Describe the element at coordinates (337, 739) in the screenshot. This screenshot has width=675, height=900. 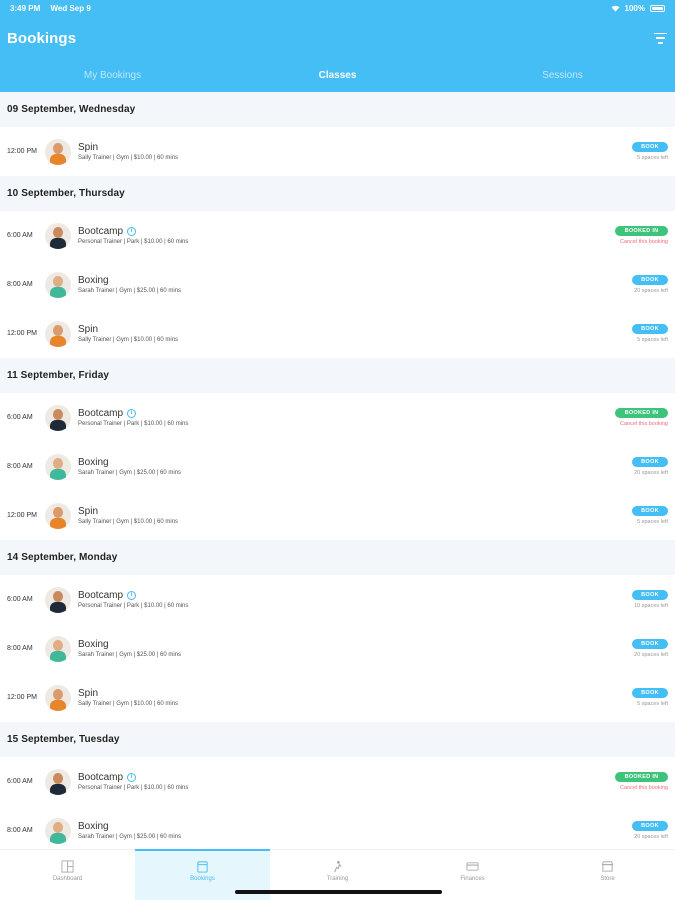
I see `day-header: 15 September, Tuesday` at that location.